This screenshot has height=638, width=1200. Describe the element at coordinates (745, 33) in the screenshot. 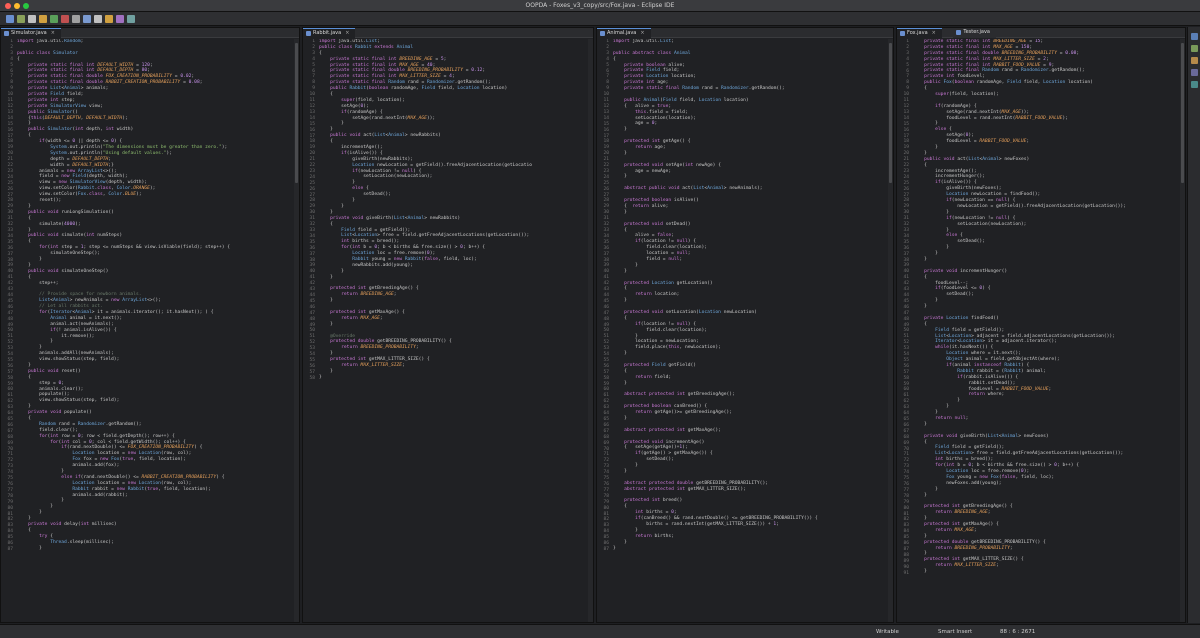

I see `editor-tab-bar: Animal.java ×` at that location.